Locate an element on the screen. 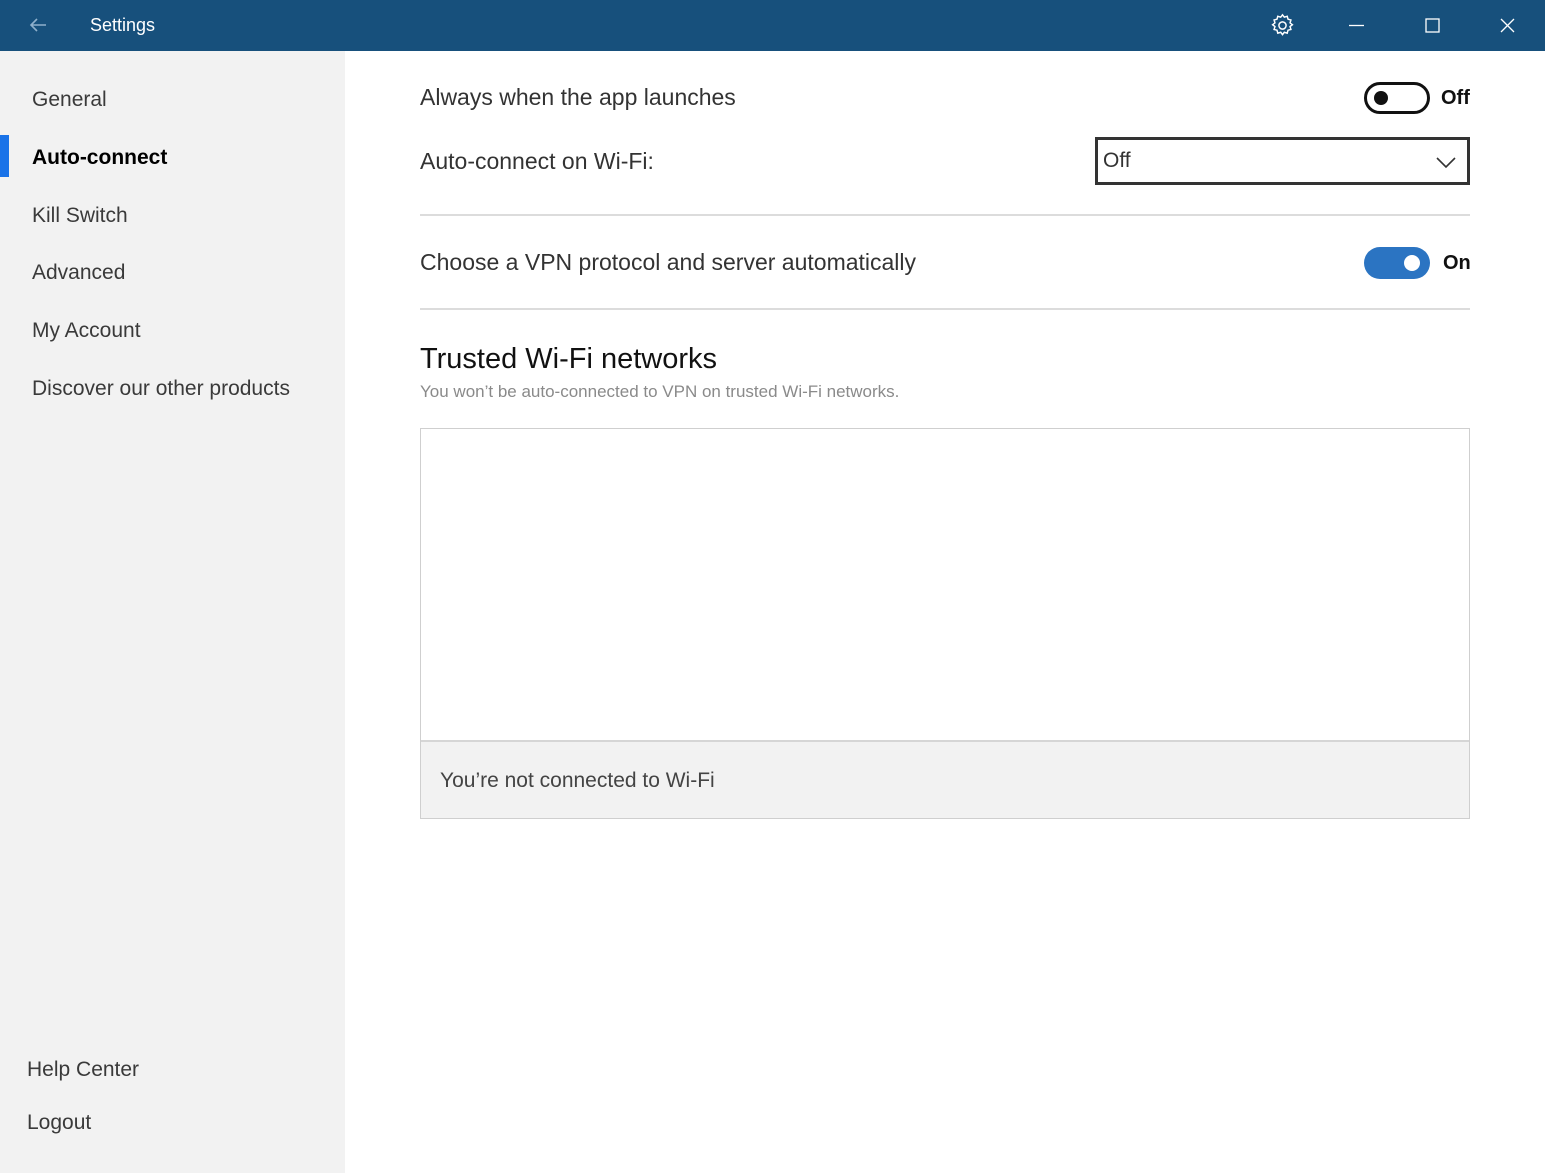 Image resolution: width=1545 pixels, height=1173 pixels. trusted-networks-status: You’re not connected to Wi-Fi is located at coordinates (945, 779).